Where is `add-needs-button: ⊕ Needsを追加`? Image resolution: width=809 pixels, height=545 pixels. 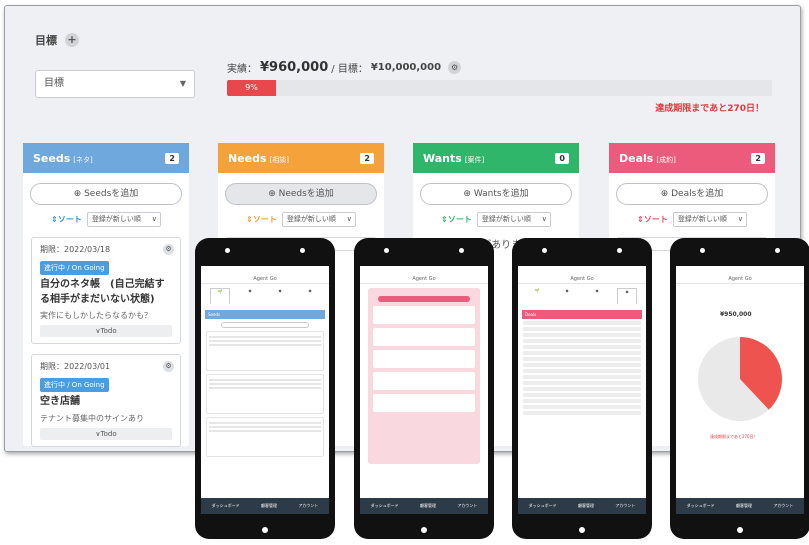 add-needs-button: ⊕ Needsを追加 is located at coordinates (301, 194).